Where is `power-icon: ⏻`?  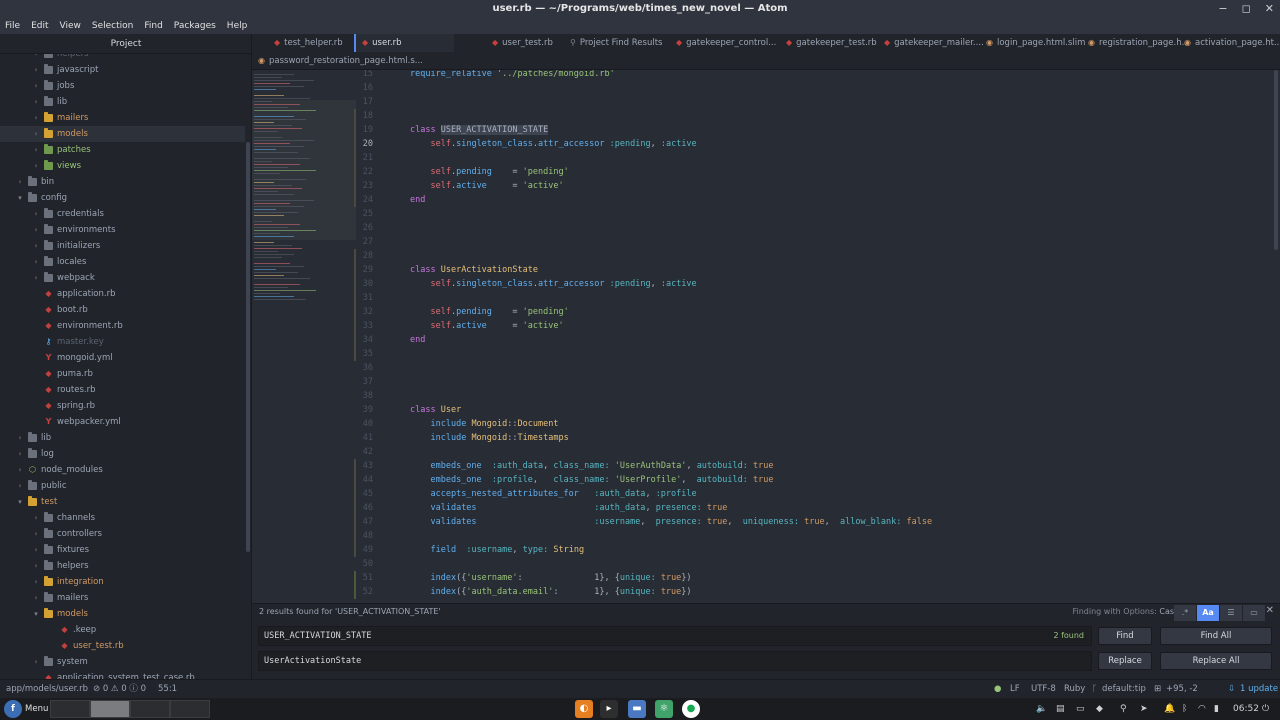
power-icon: ⏻ is located at coordinates (1265, 709).